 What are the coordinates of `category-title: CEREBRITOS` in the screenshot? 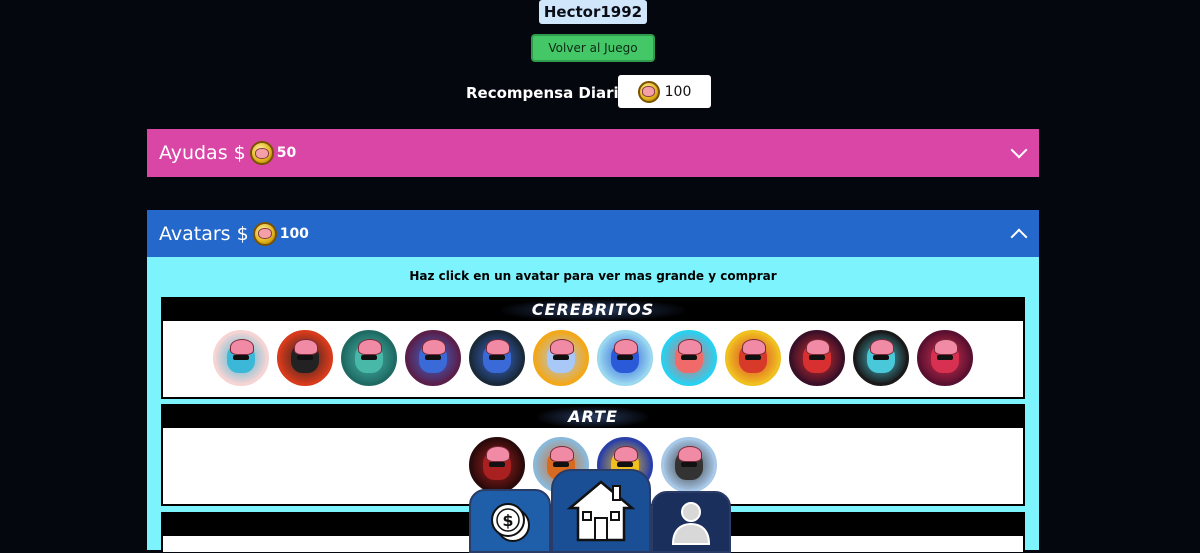 It's located at (593, 310).